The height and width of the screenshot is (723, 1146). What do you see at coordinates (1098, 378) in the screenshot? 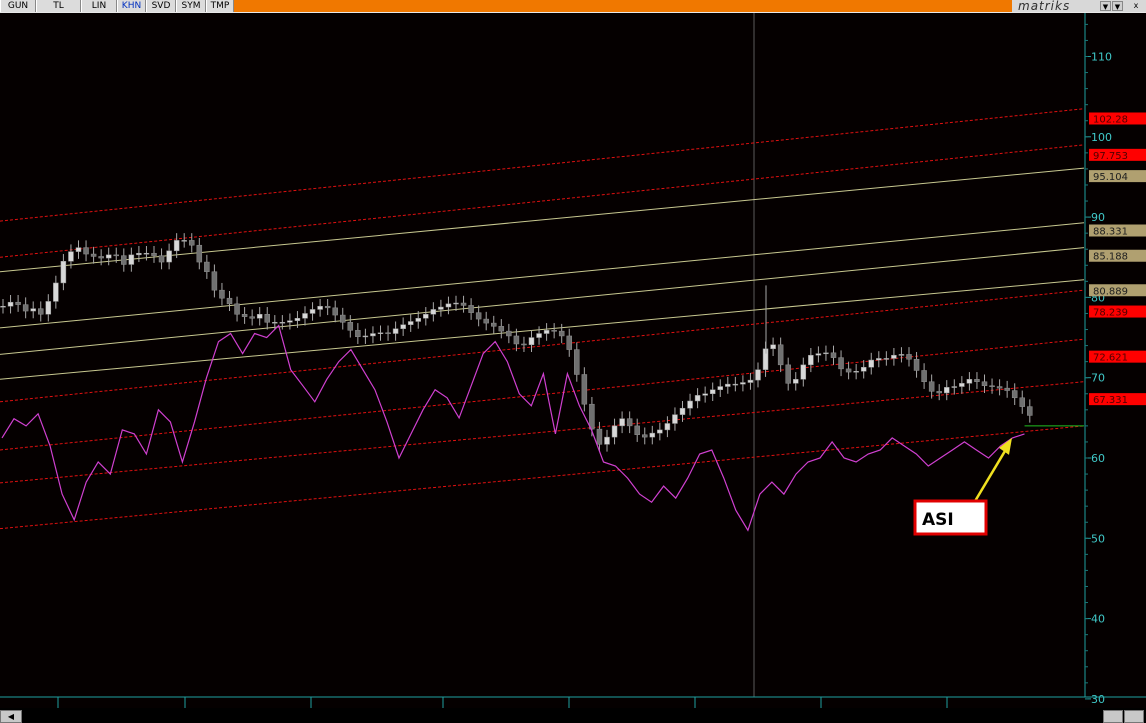
I see `y-tick-label: 70` at bounding box center [1098, 378].